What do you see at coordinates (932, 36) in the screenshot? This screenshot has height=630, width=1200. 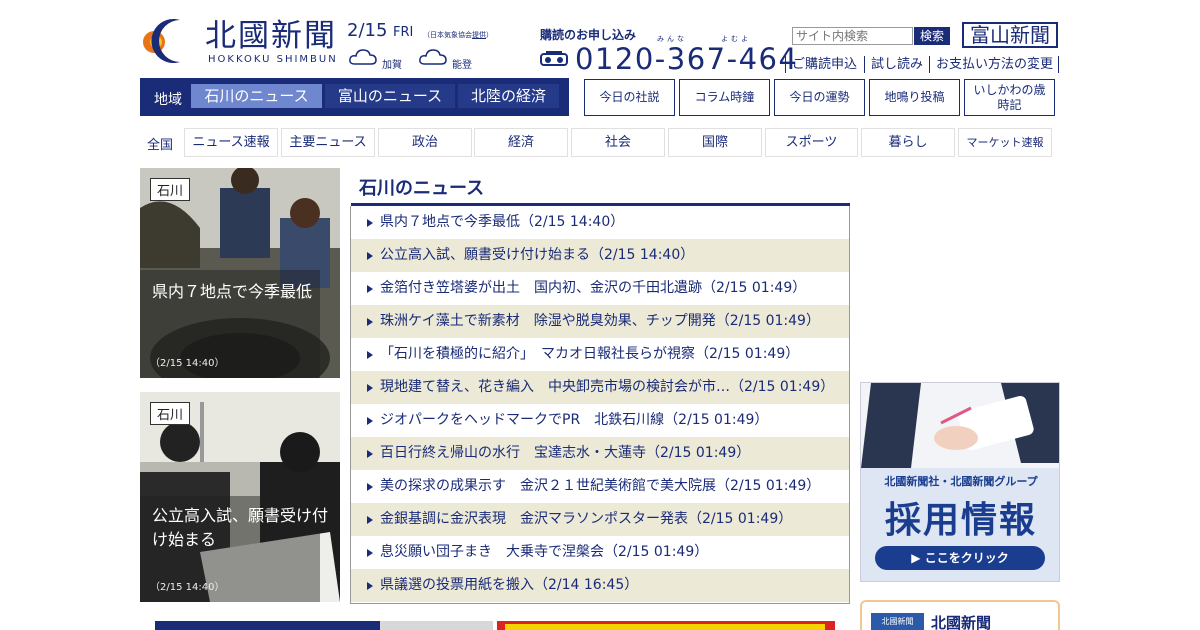 I see `search-button: 検索` at bounding box center [932, 36].